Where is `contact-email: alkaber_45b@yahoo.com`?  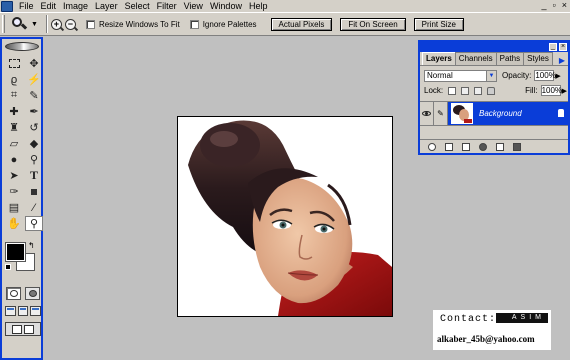
contact-email: alkaber_45b@yahoo.com is located at coordinates (486, 339).